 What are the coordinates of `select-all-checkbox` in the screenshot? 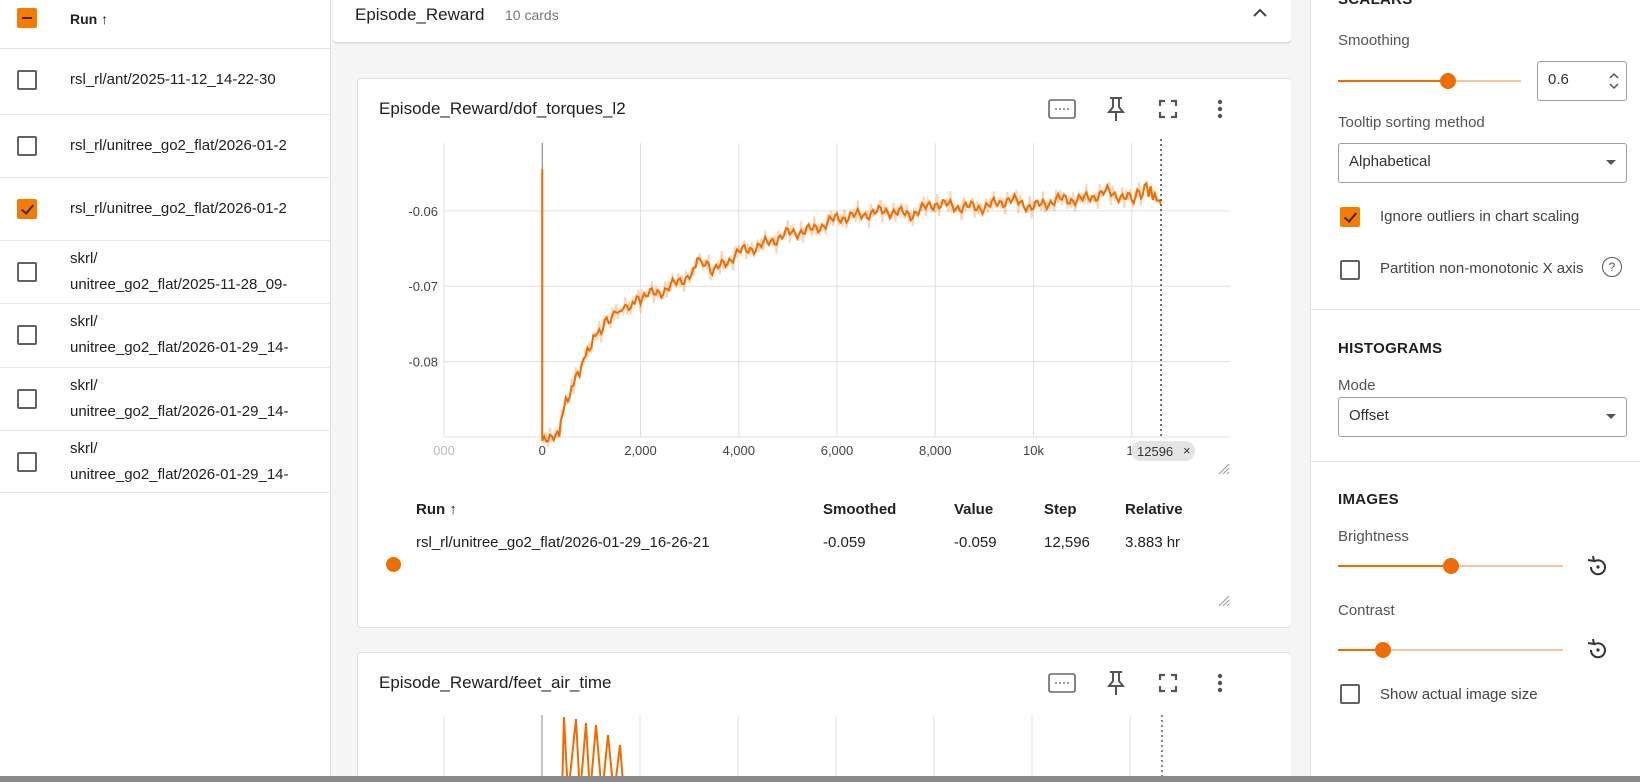 It's located at (27, 18).